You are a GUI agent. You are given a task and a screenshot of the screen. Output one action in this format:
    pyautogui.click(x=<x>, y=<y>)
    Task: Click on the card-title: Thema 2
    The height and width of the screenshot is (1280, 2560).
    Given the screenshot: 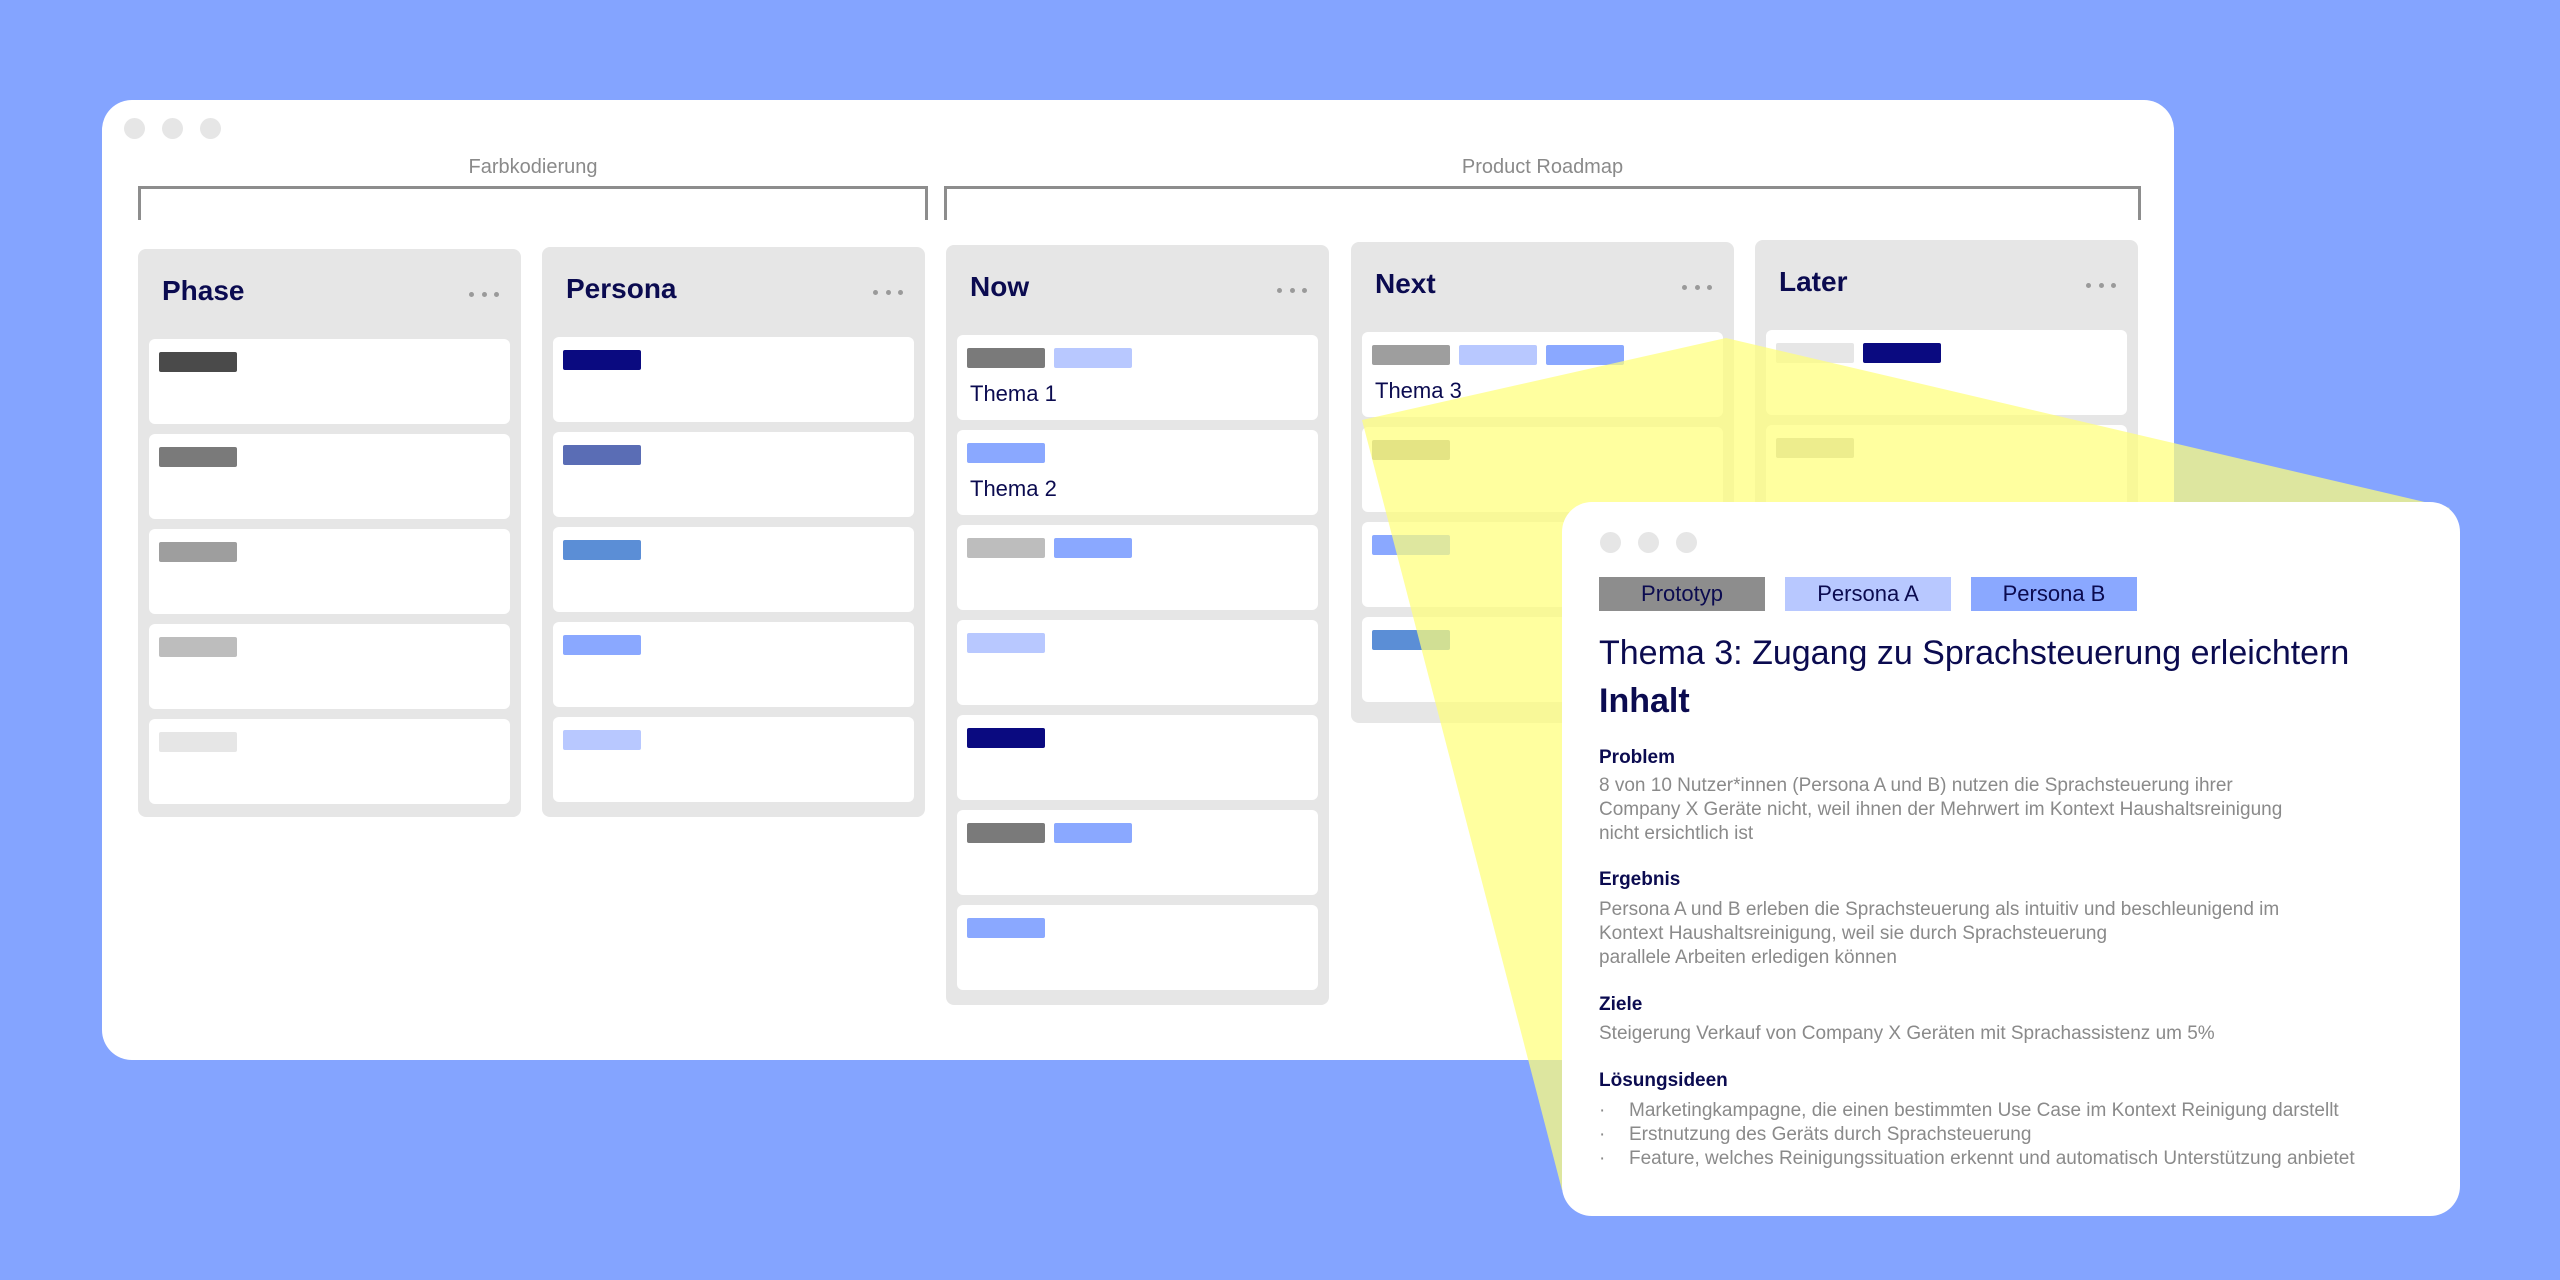 What is the action you would take?
    pyautogui.click(x=1013, y=488)
    